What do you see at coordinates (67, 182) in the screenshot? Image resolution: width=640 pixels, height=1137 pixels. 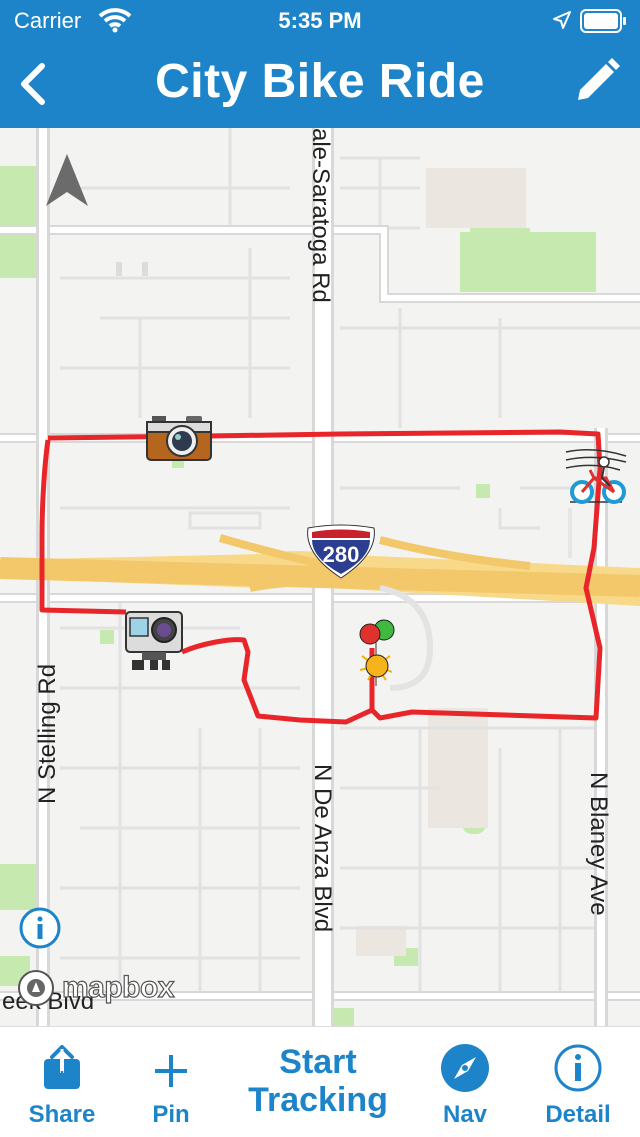 I see `compass-icon` at bounding box center [67, 182].